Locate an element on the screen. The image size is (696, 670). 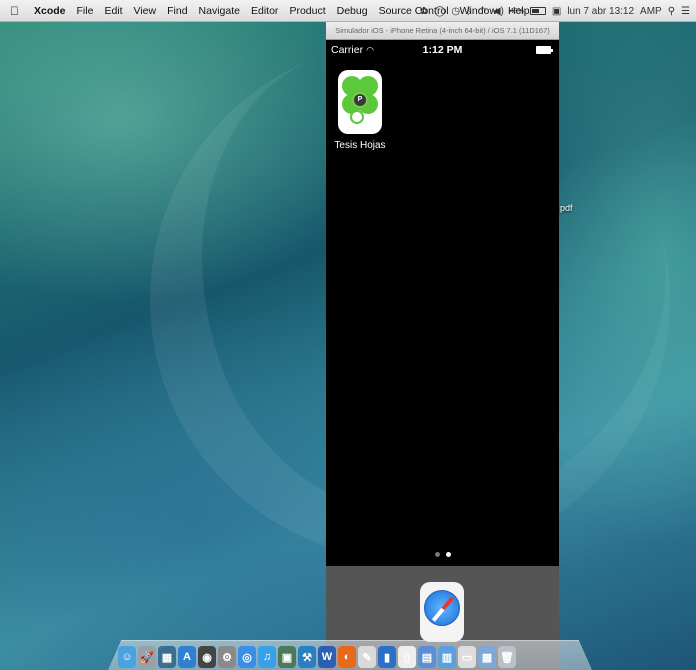
clock: lun 7 abr 13:12 is located at coordinates (600, 11).